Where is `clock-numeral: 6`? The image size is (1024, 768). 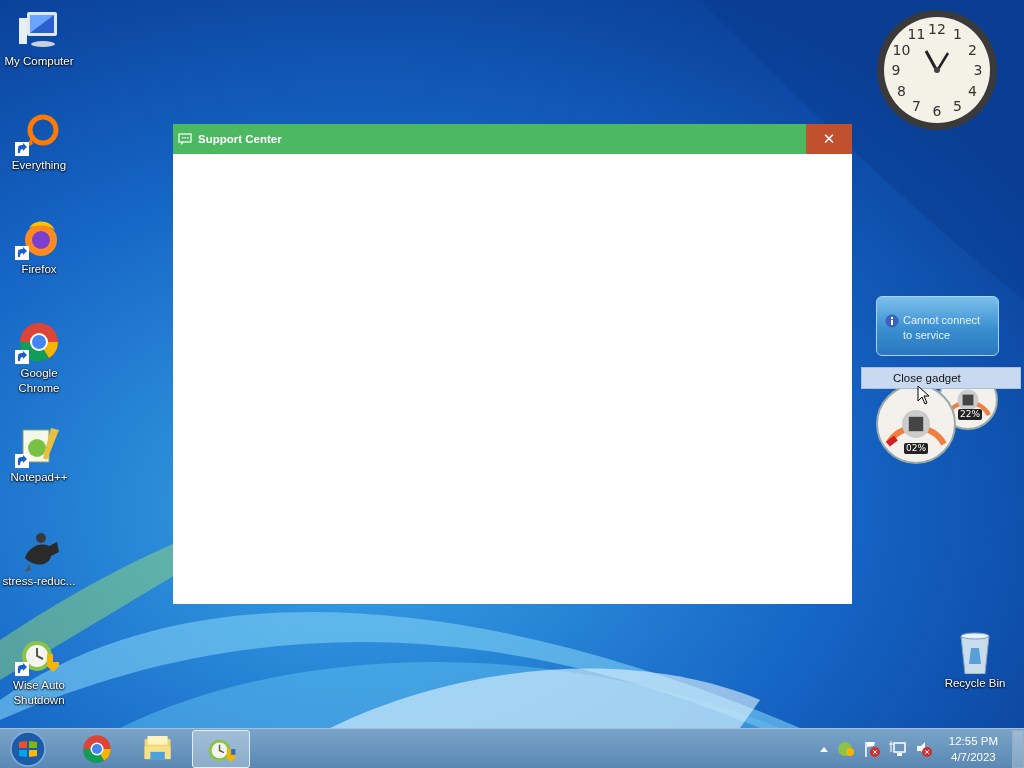
clock-numeral: 6 is located at coordinates (937, 111).